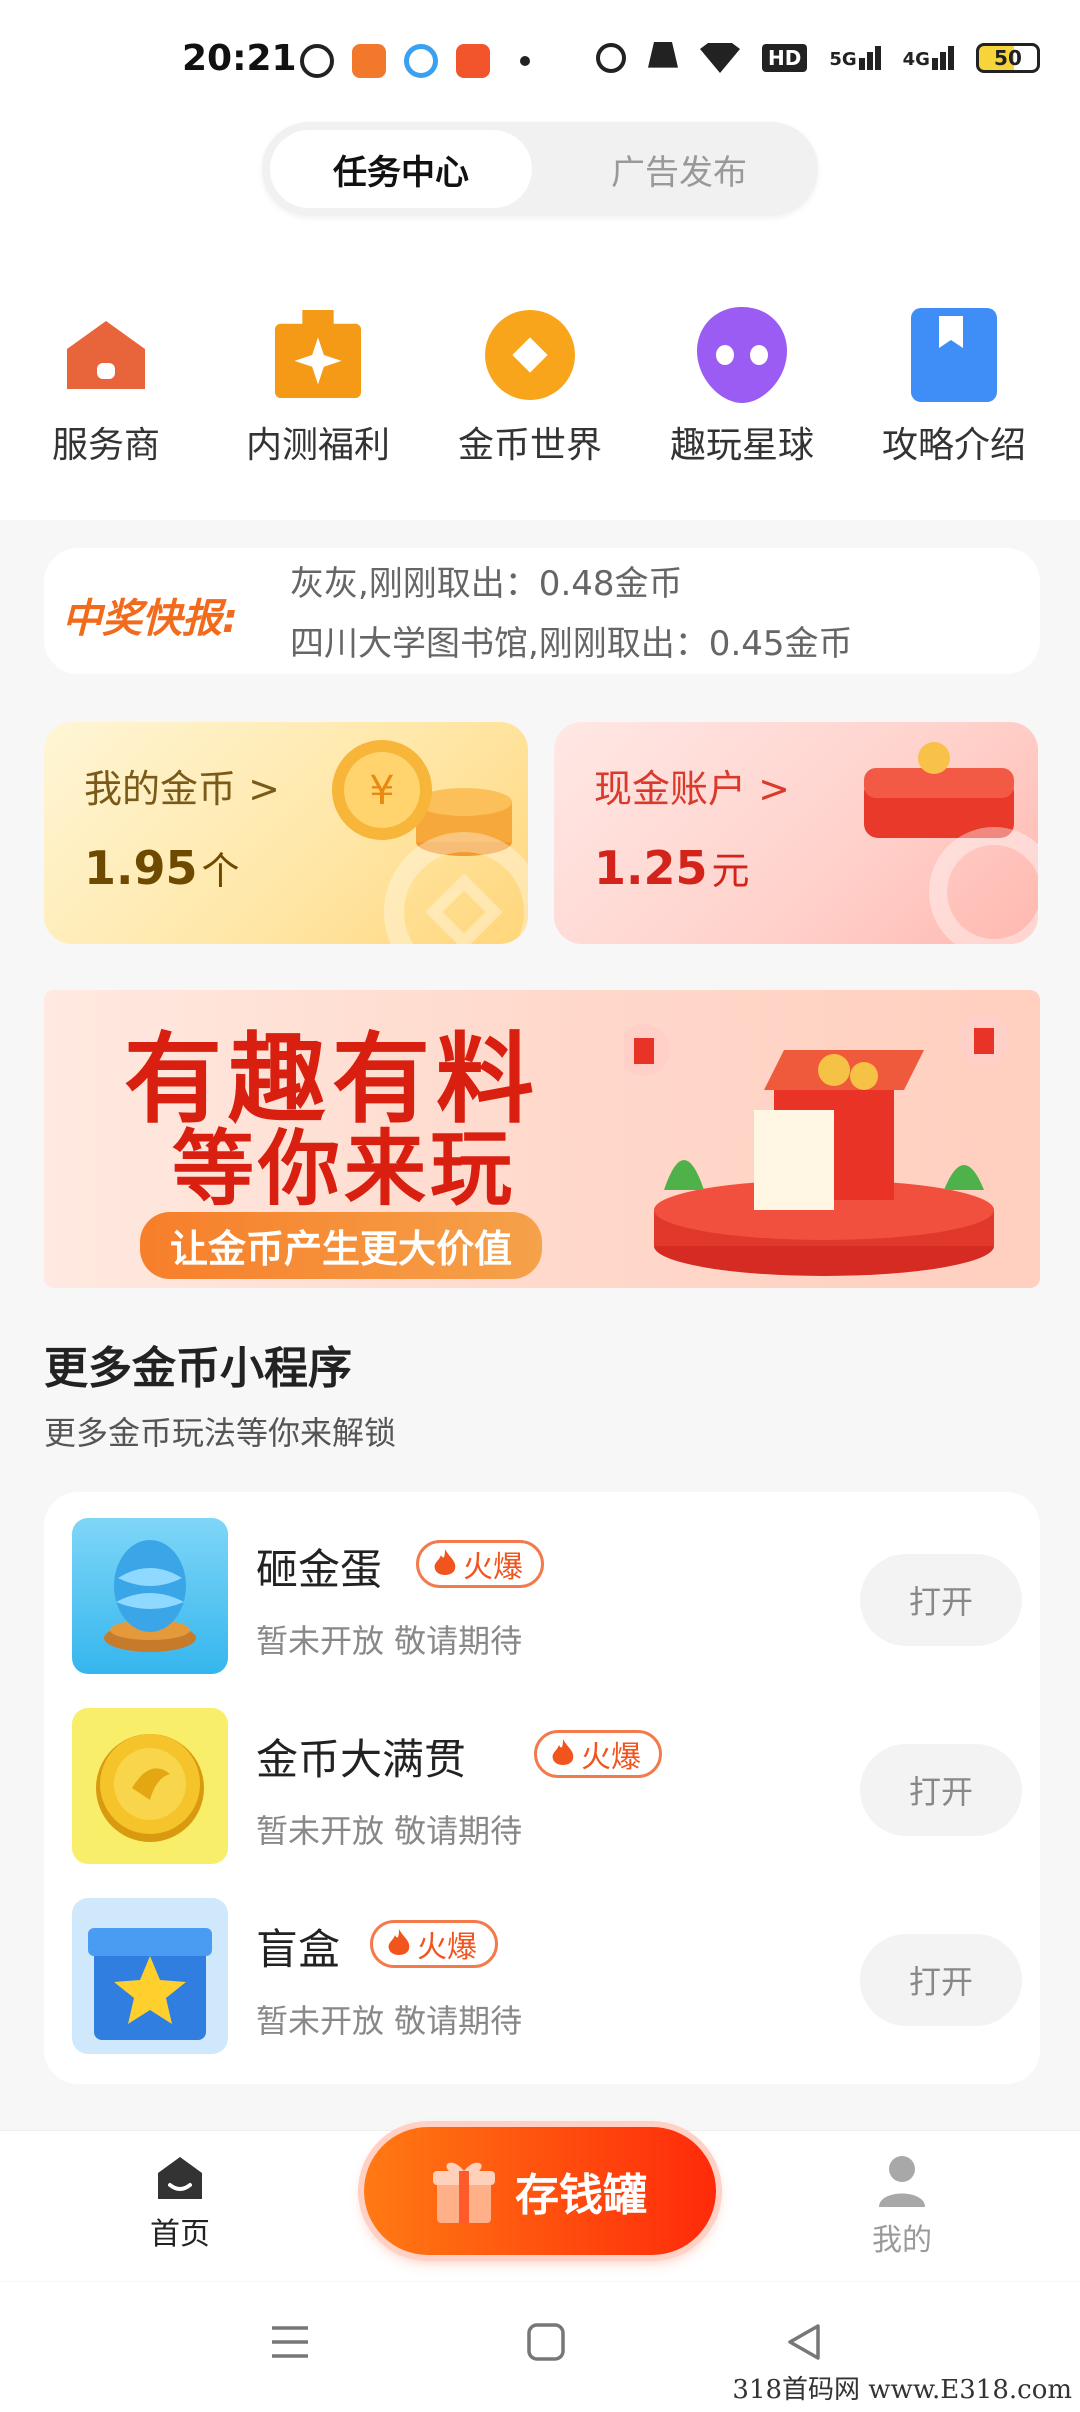  I want to click on app-notification-icon, so click(317, 61).